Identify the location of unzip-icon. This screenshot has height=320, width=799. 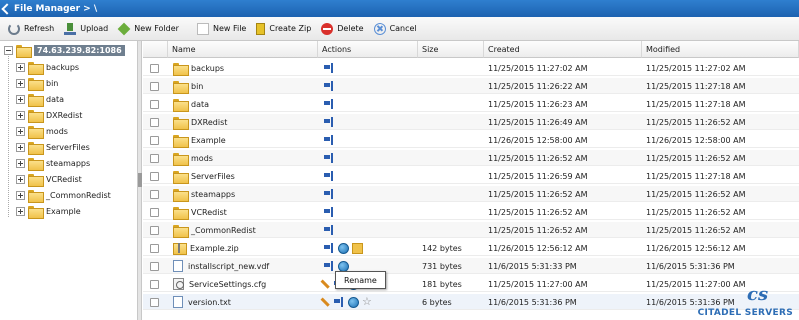
(357, 248).